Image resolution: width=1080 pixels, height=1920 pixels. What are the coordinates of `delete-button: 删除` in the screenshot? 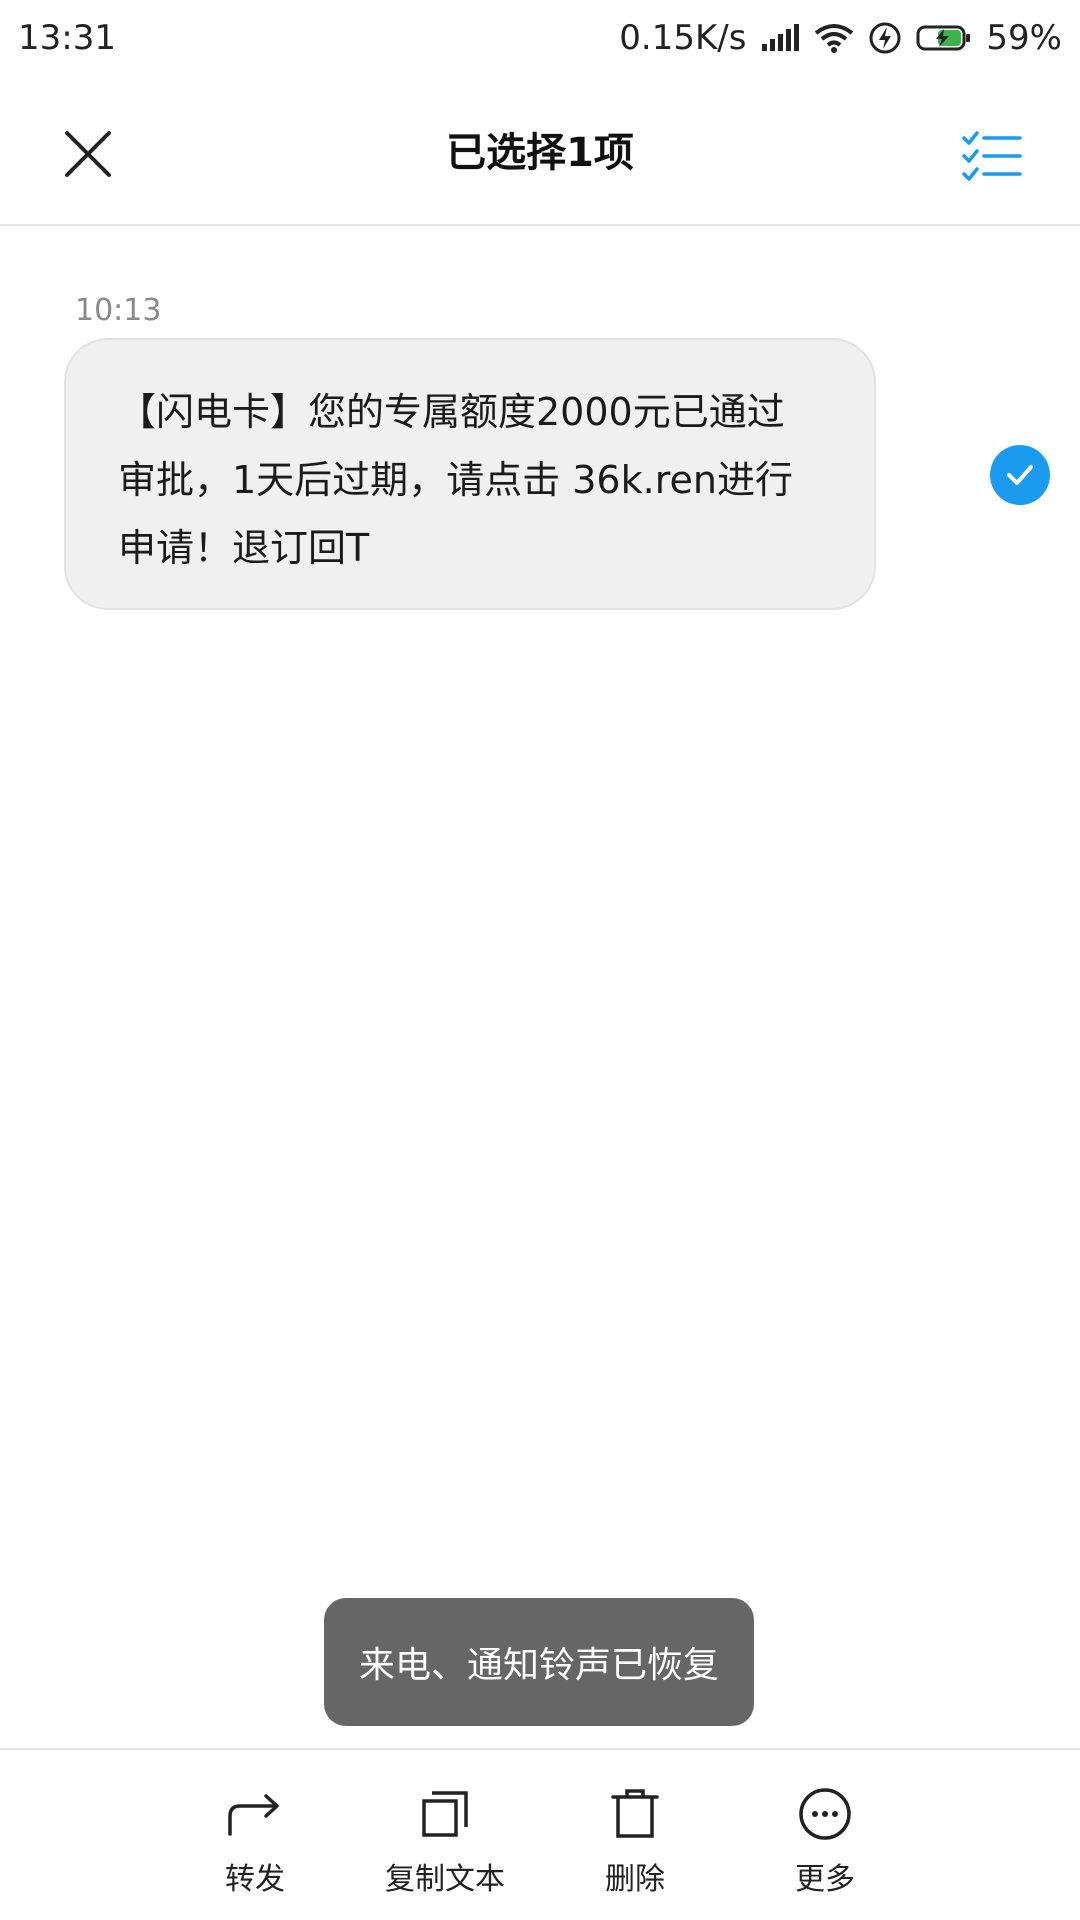 It's located at (635, 1841).